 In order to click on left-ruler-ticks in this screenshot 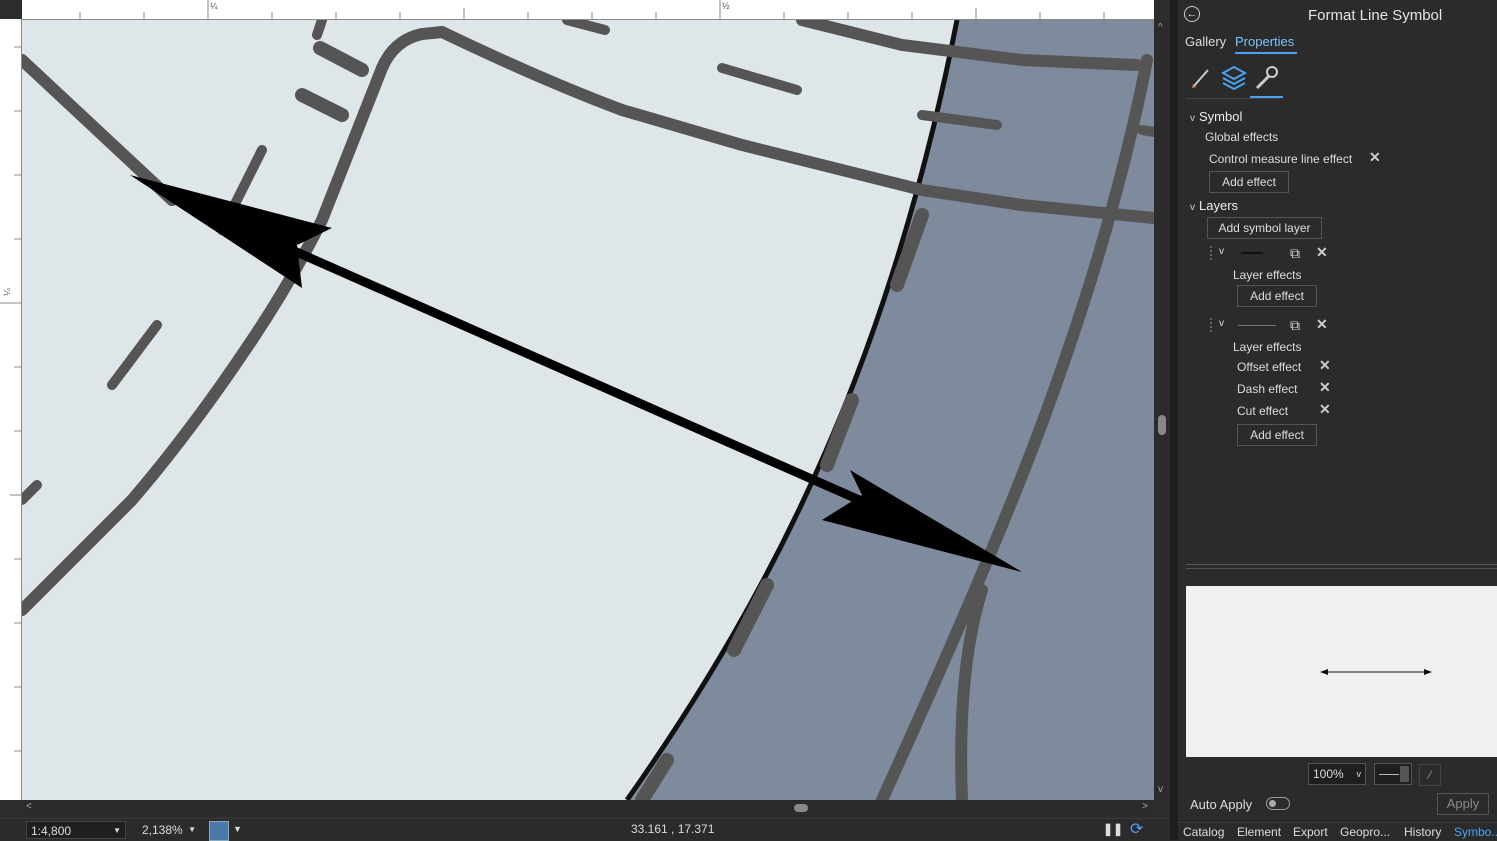, I will do `click(10, 399)`.